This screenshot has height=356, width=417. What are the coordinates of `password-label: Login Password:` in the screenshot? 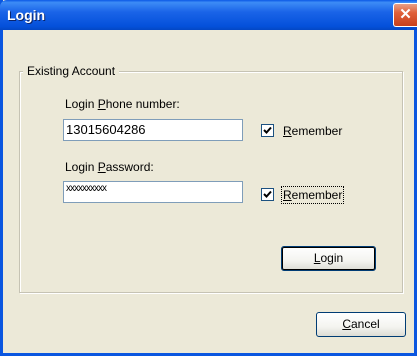 It's located at (109, 167).